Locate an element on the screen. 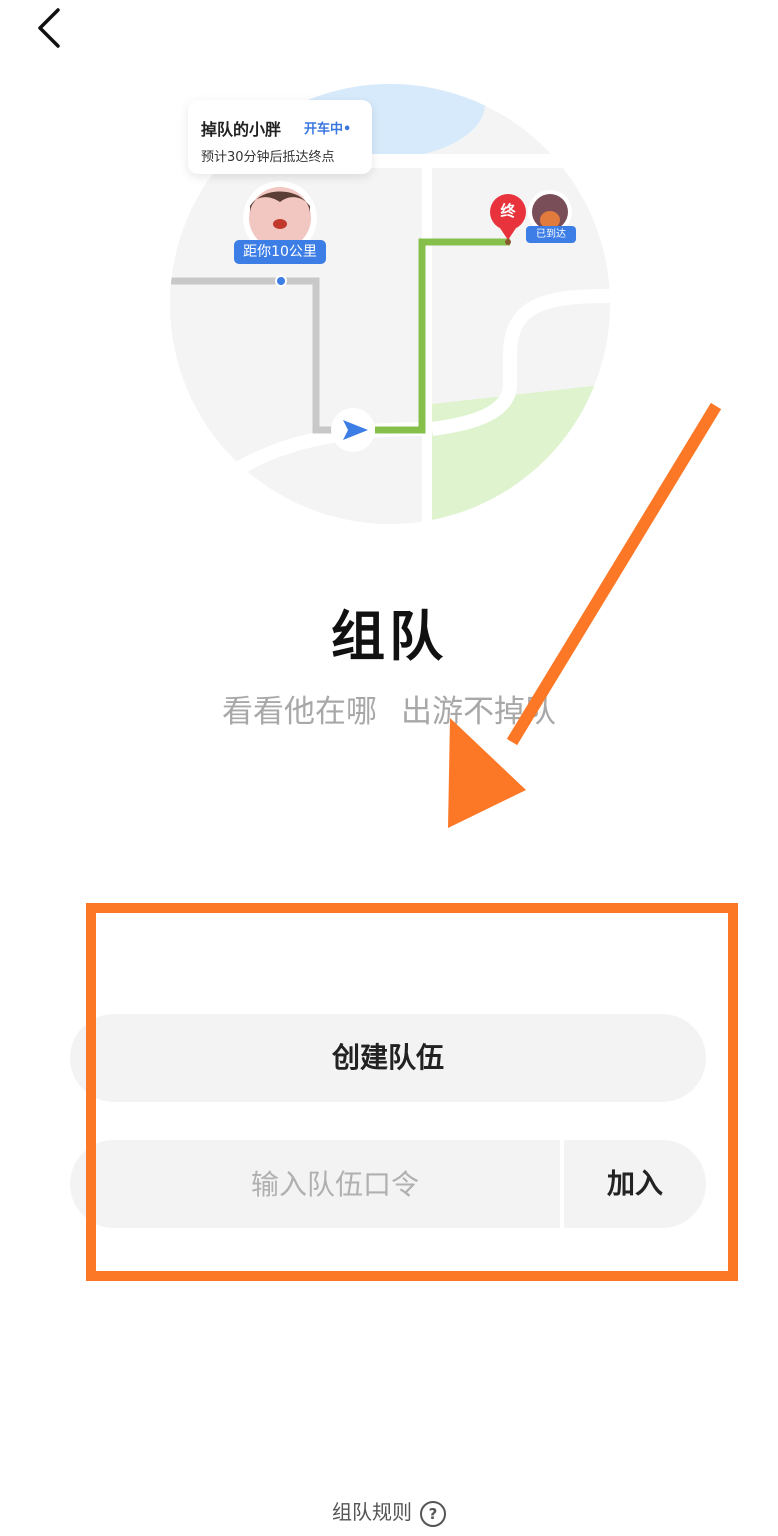  annotation-arrow-icon is located at coordinates (585, 615).